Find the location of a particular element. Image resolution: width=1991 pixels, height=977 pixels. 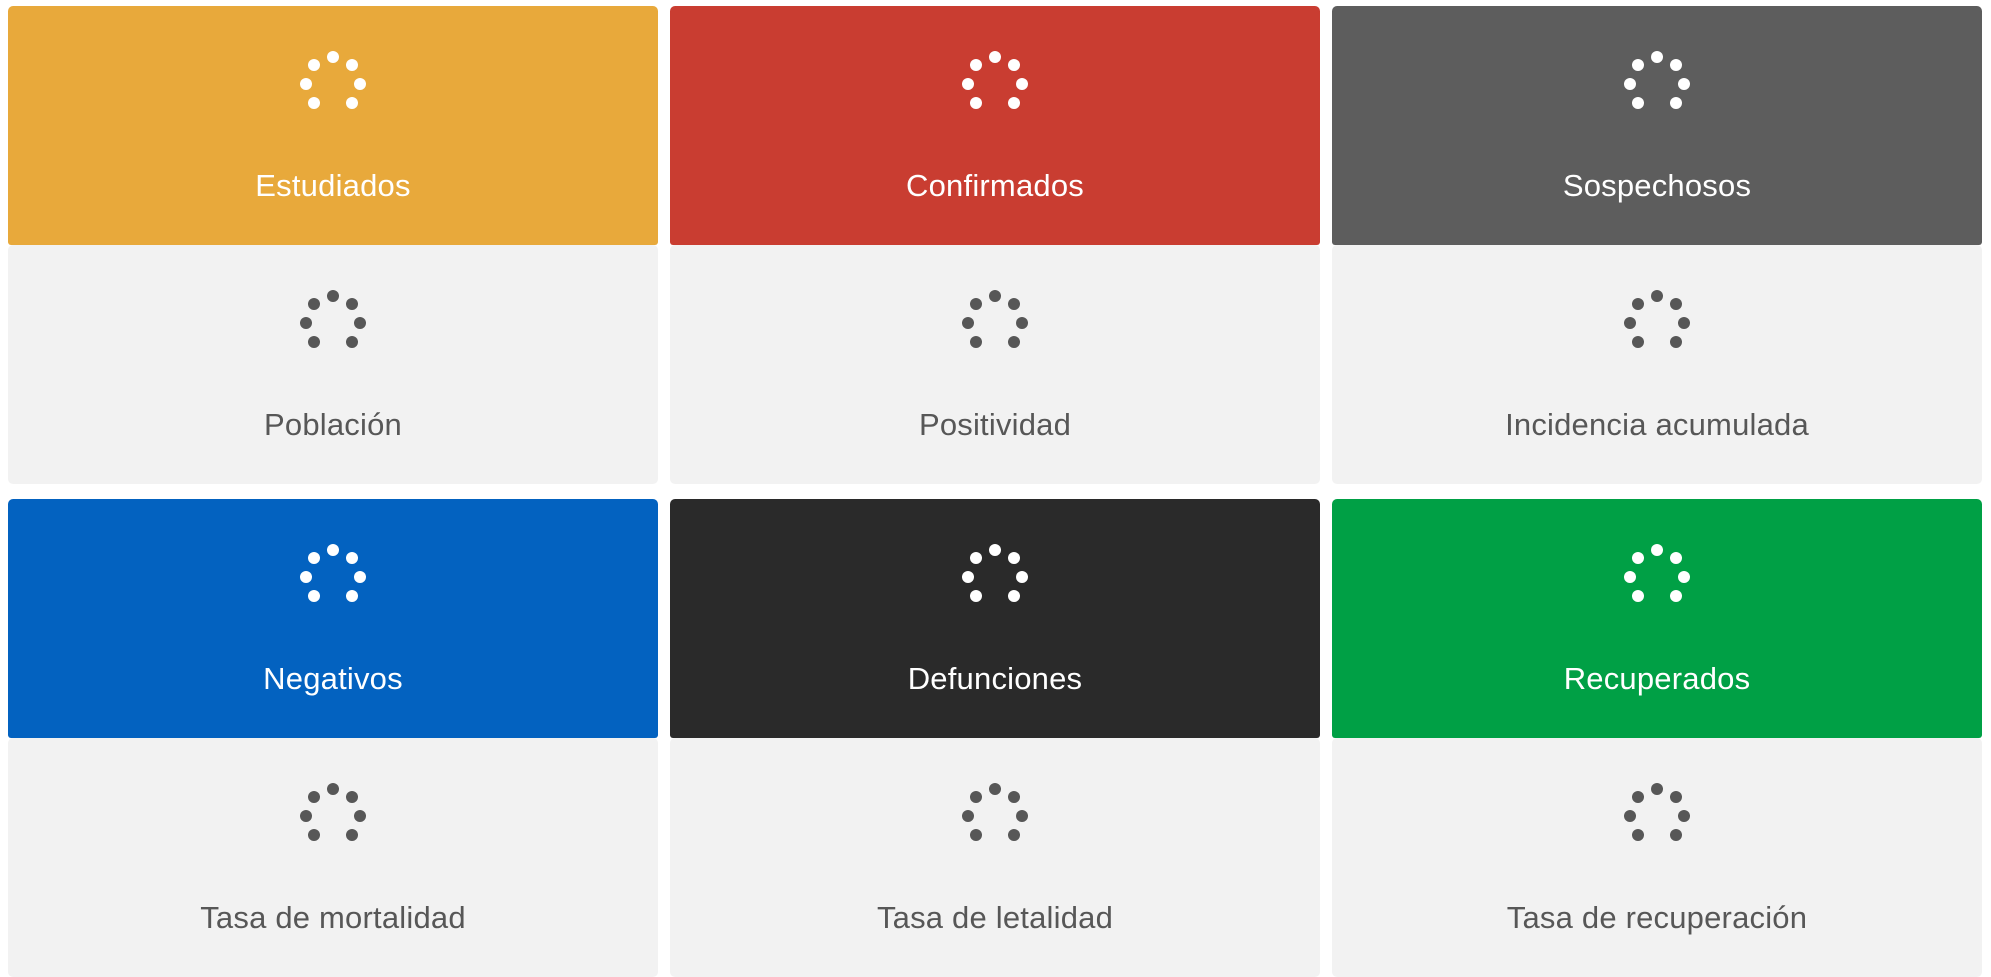

defunciones-card: Defunciones is located at coordinates (995, 618).